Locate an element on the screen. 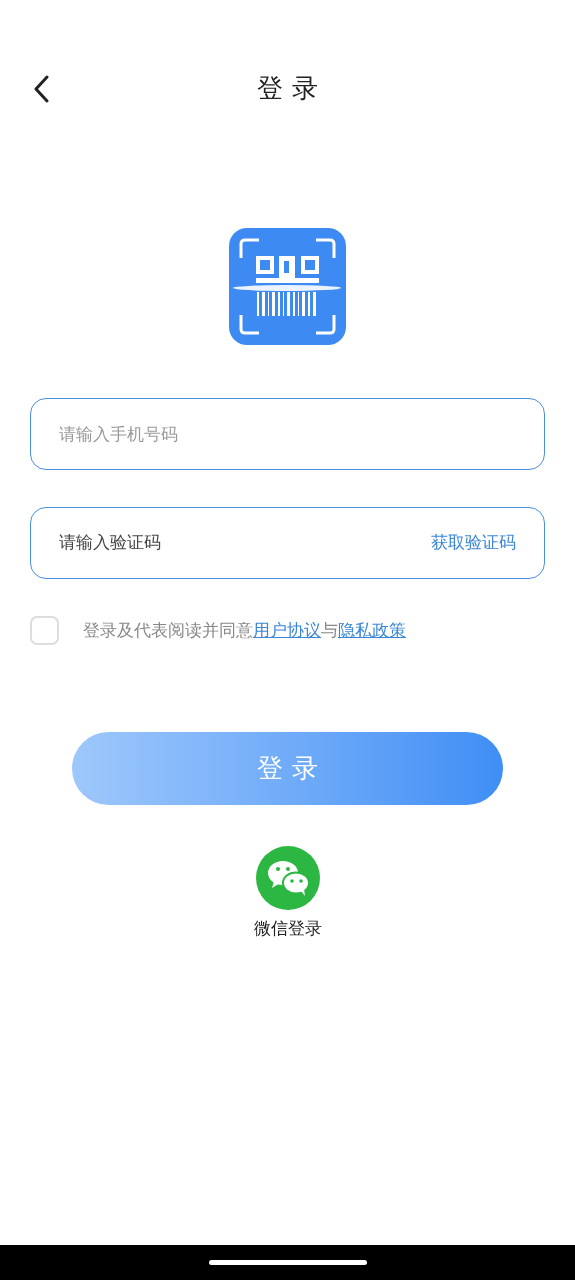  wechat-login-label: 微信登录 is located at coordinates (287, 929).